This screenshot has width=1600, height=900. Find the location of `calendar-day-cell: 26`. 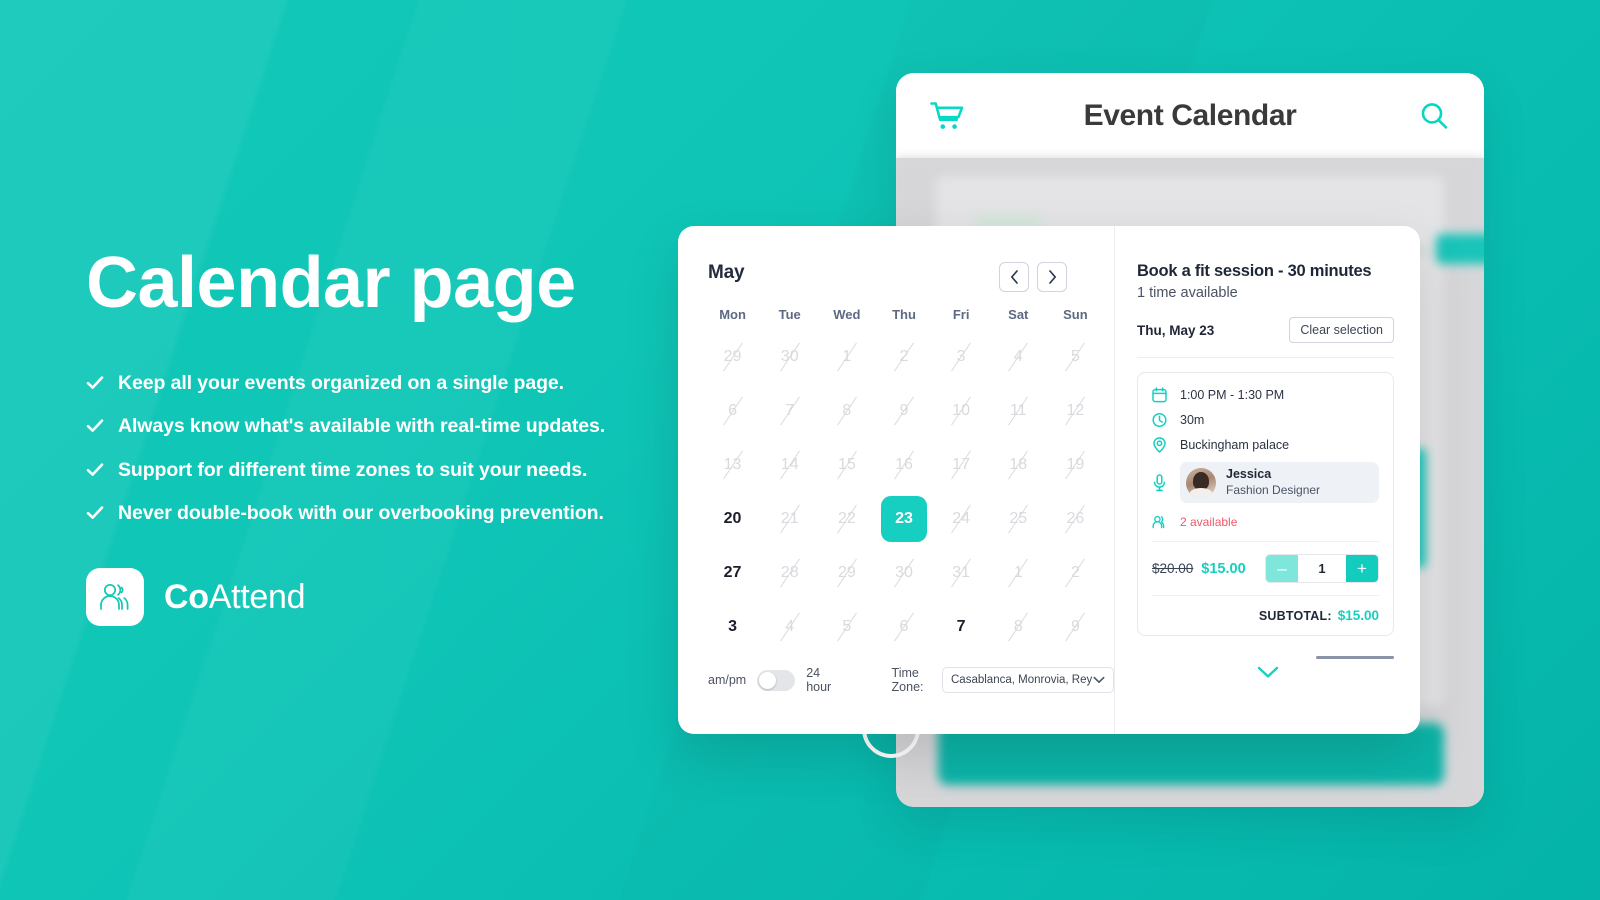

calendar-day-cell: 26 is located at coordinates (1075, 519).